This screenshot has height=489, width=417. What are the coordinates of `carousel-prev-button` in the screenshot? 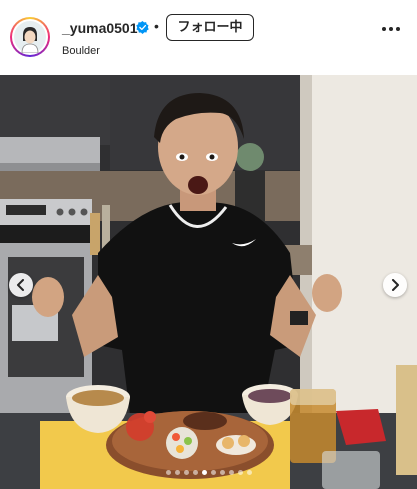 It's located at (21, 285).